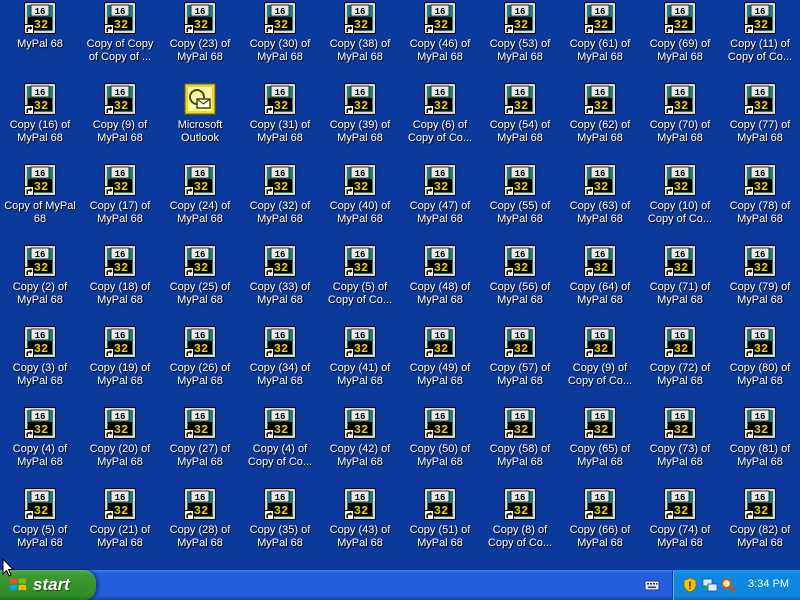 Image resolution: width=800 pixels, height=600 pixels. Describe the element at coordinates (120, 445) in the screenshot. I see `desktop-icon: 16 32 Copy (20) of MyPal 68` at that location.